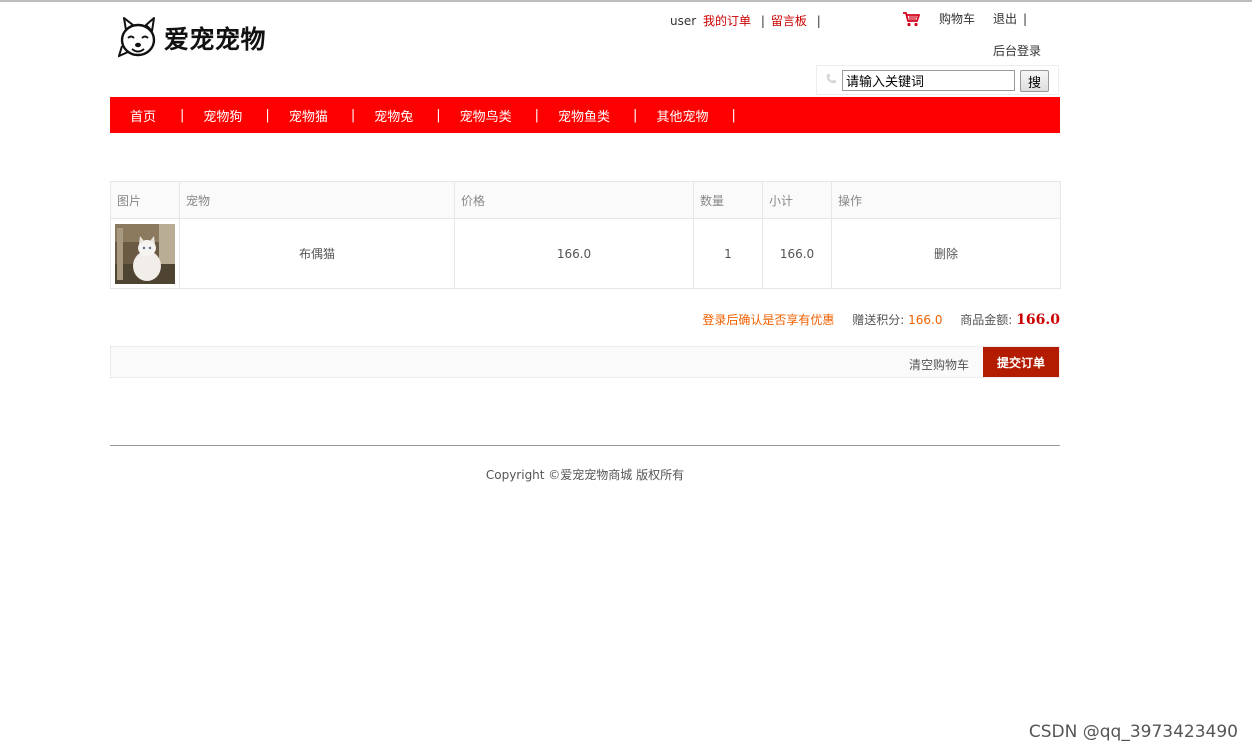 The image size is (1252, 752). I want to click on header-image: 图片, so click(145, 200).